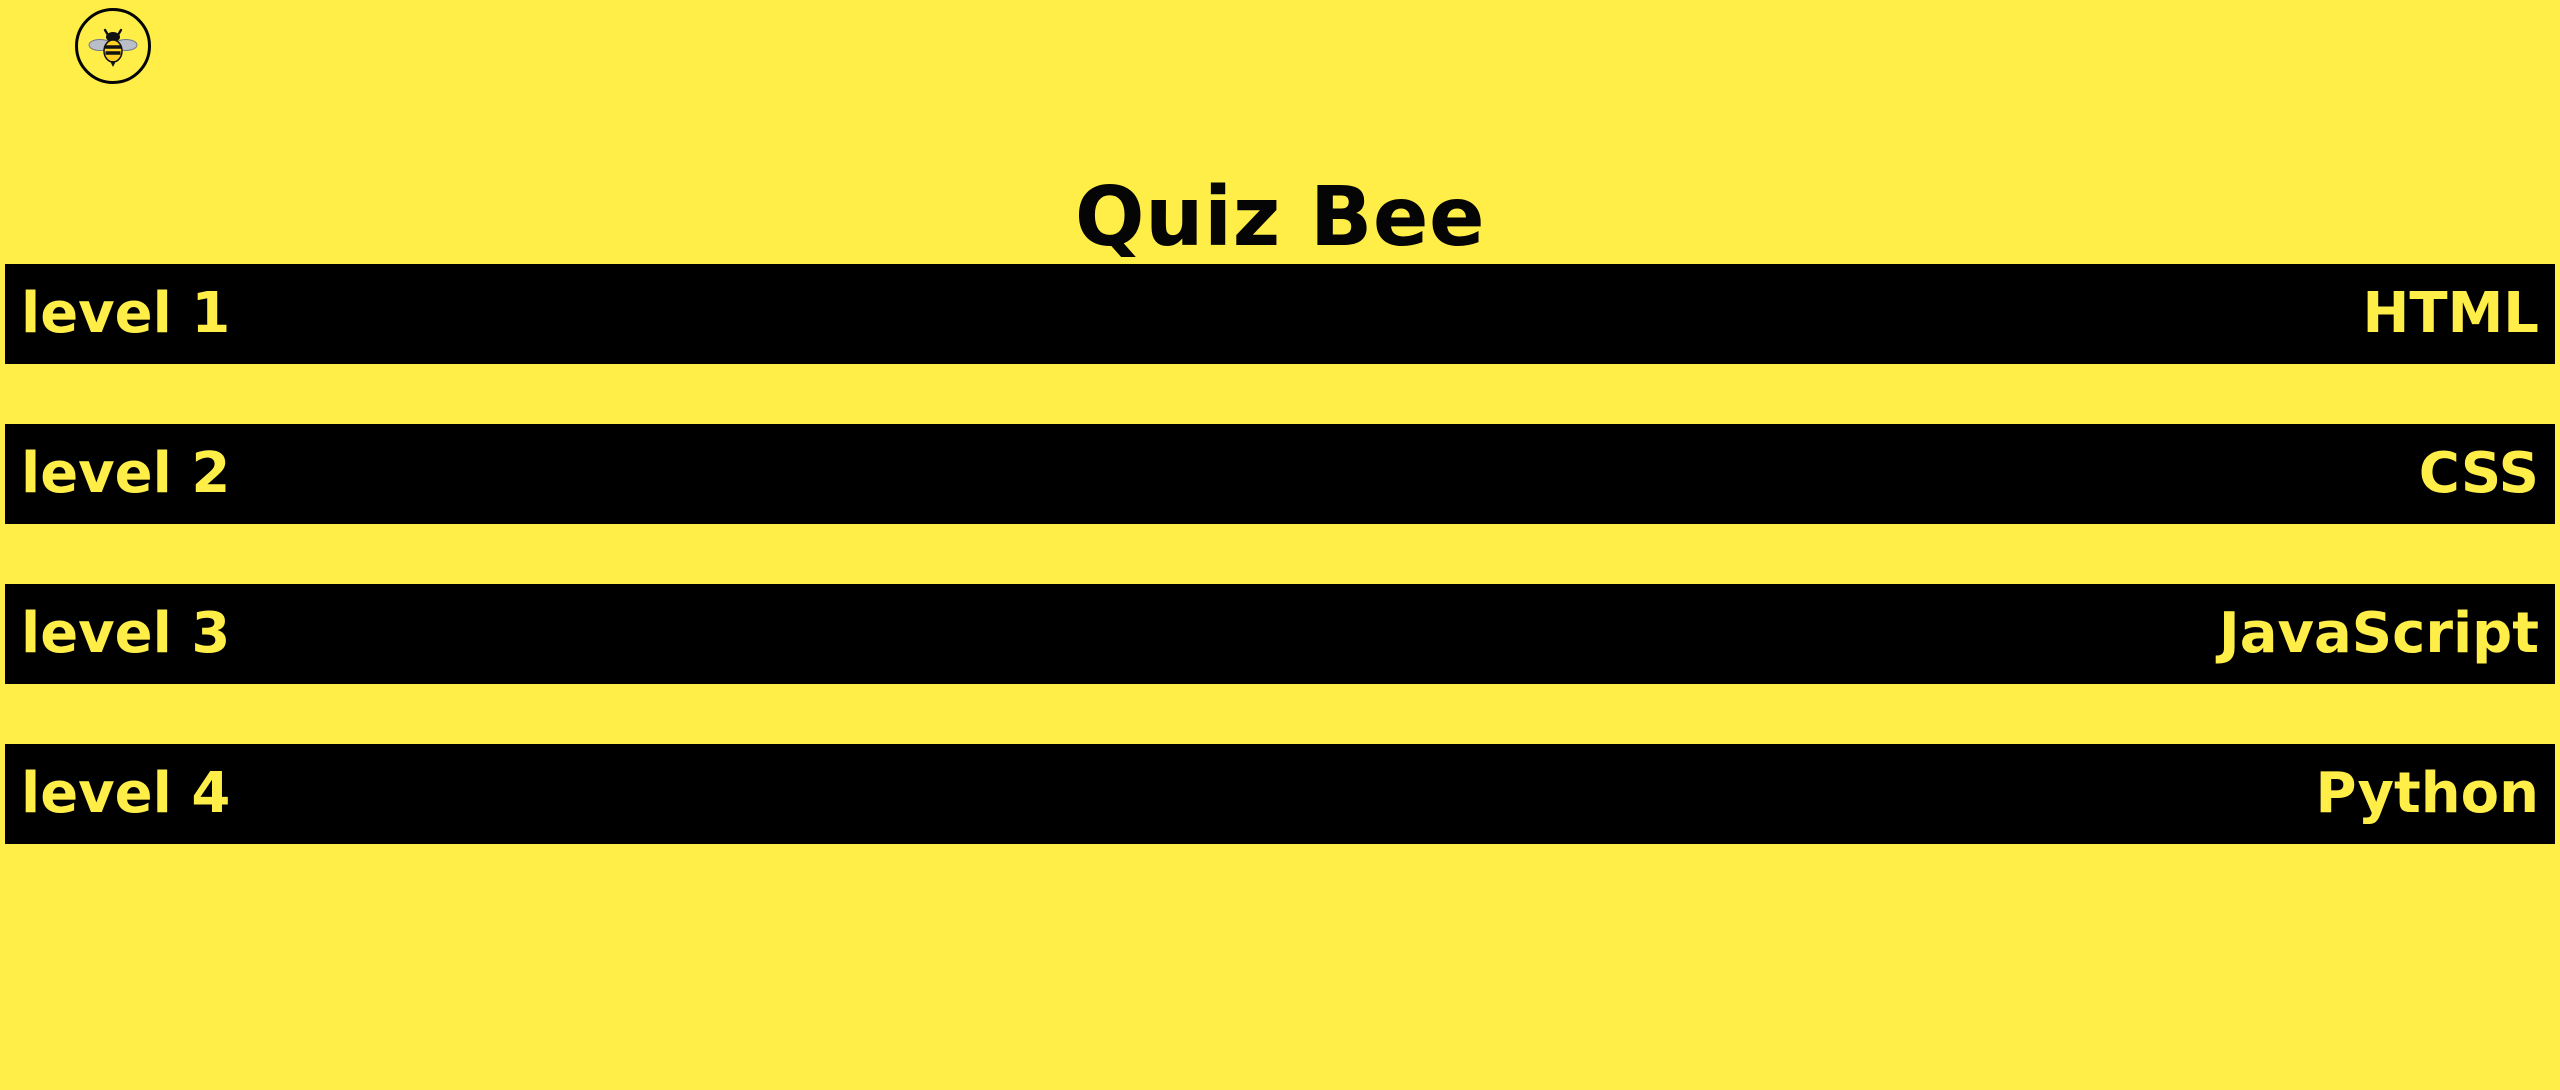 The image size is (2560, 1090). I want to click on level-1-button: level 1 HTML, so click(1280, 314).